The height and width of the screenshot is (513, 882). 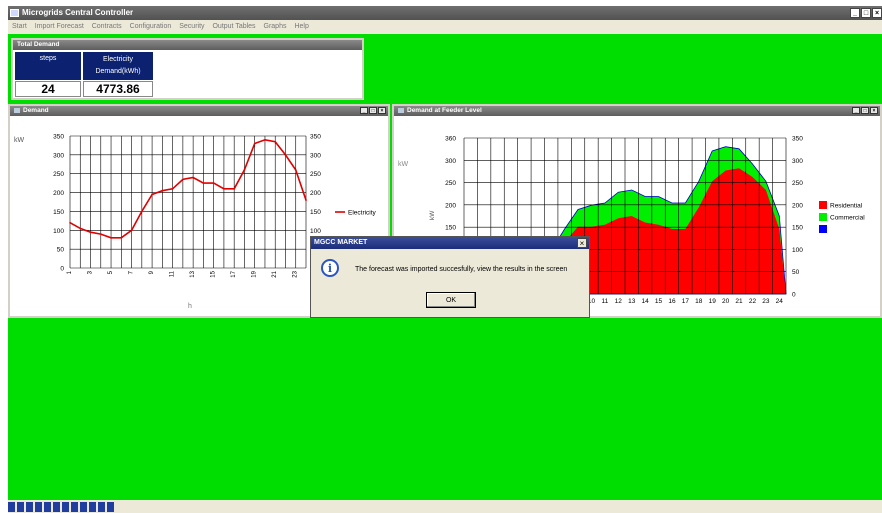 What do you see at coordinates (151, 26) in the screenshot?
I see `menu-configuration: Configuration` at bounding box center [151, 26].